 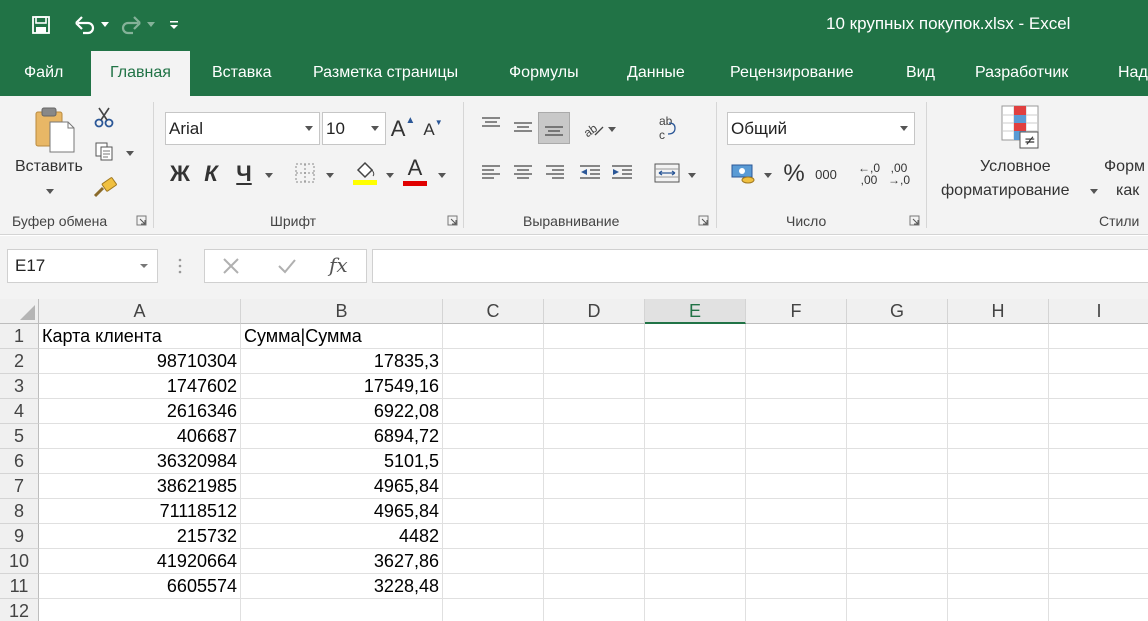 I want to click on percent-style-button: %, so click(x=794, y=174).